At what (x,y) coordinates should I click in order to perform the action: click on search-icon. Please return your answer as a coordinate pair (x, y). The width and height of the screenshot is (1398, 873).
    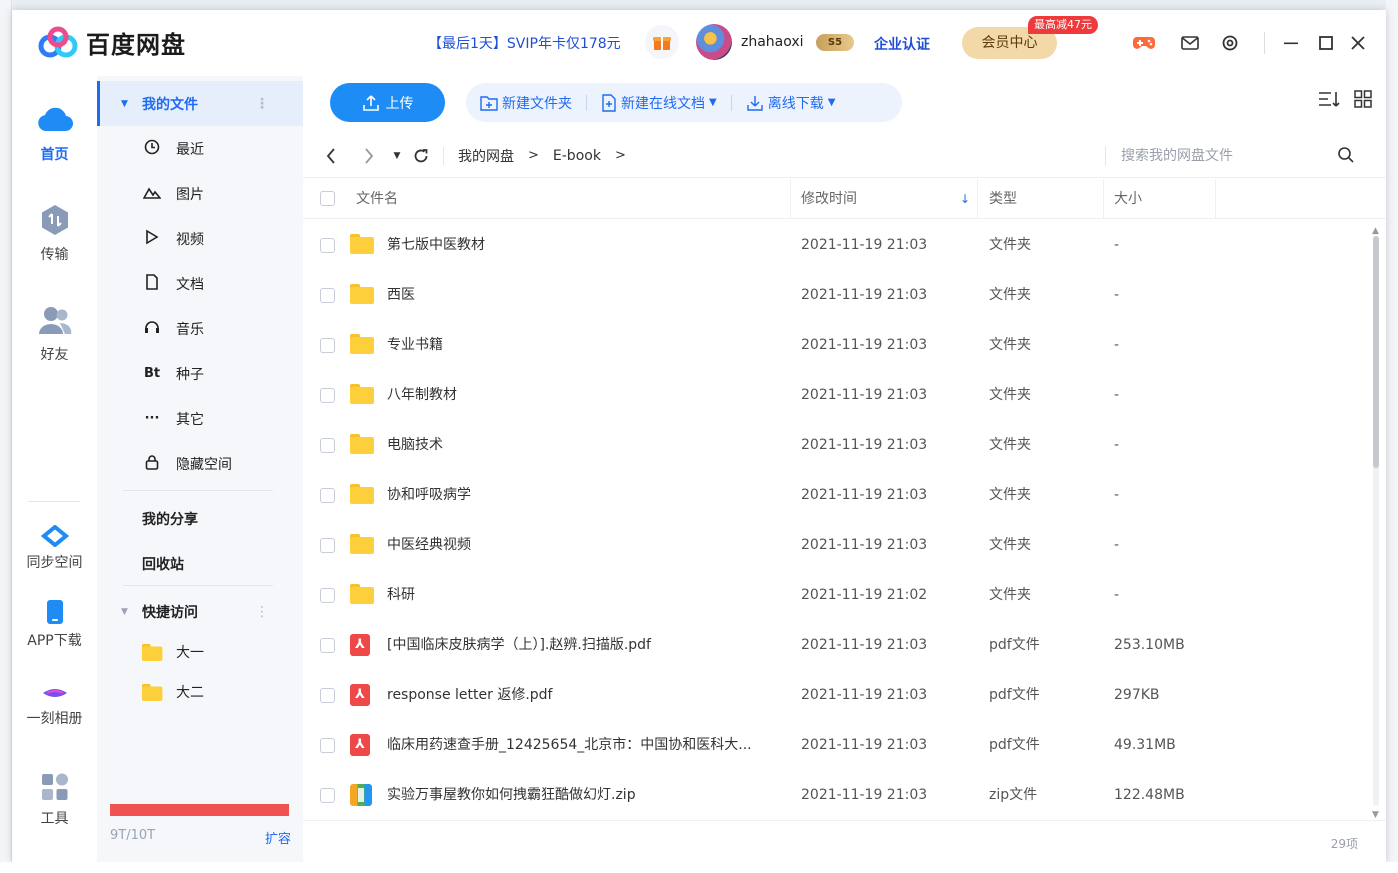
    Looking at the image, I should click on (1346, 157).